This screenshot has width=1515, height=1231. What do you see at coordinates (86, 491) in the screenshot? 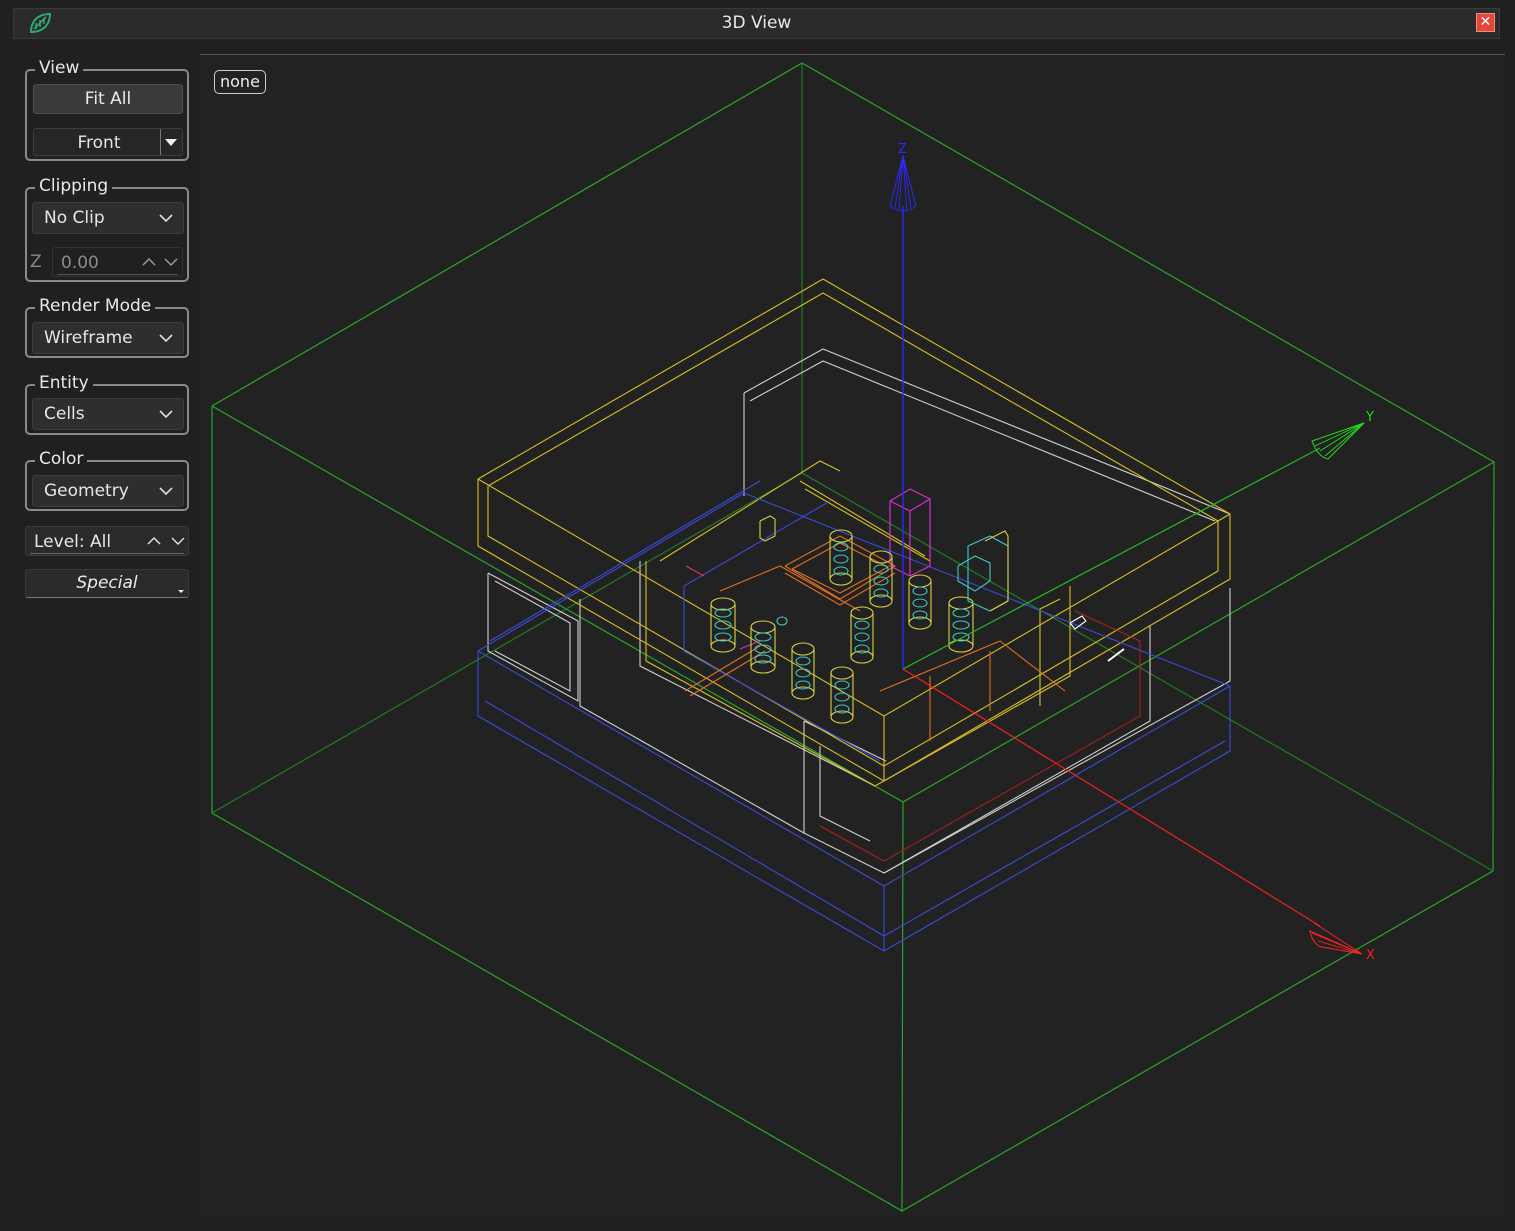
I see `color-value: Geometry` at bounding box center [86, 491].